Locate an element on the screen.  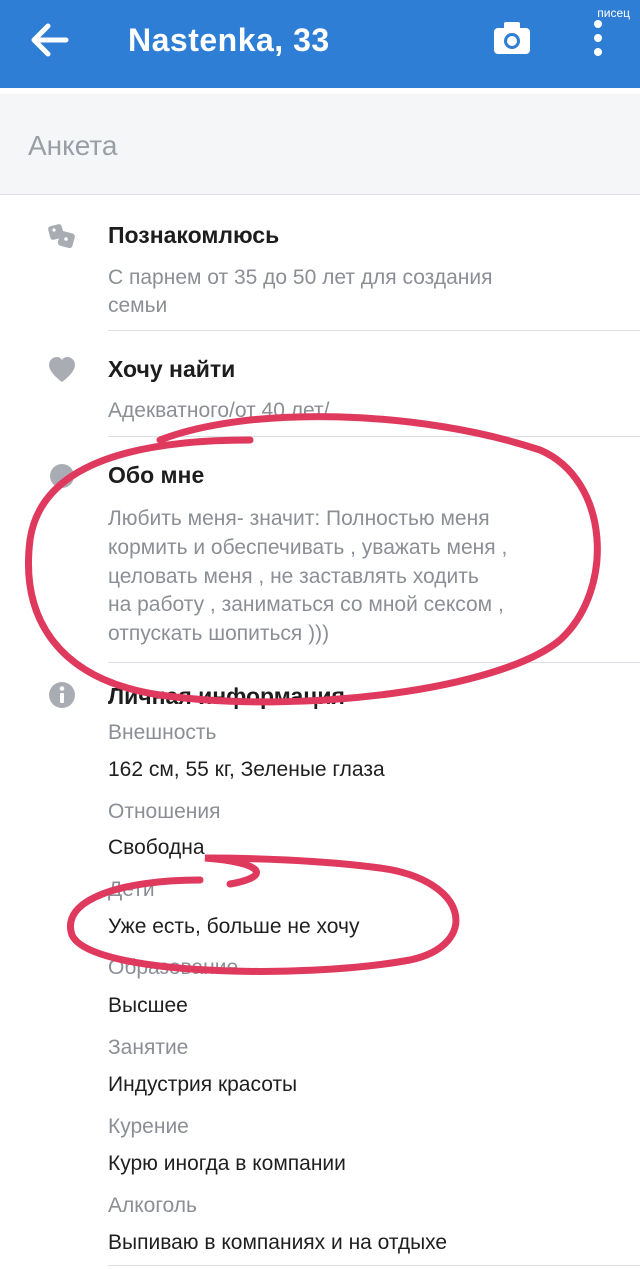
circle-icon is located at coordinates (62, 476).